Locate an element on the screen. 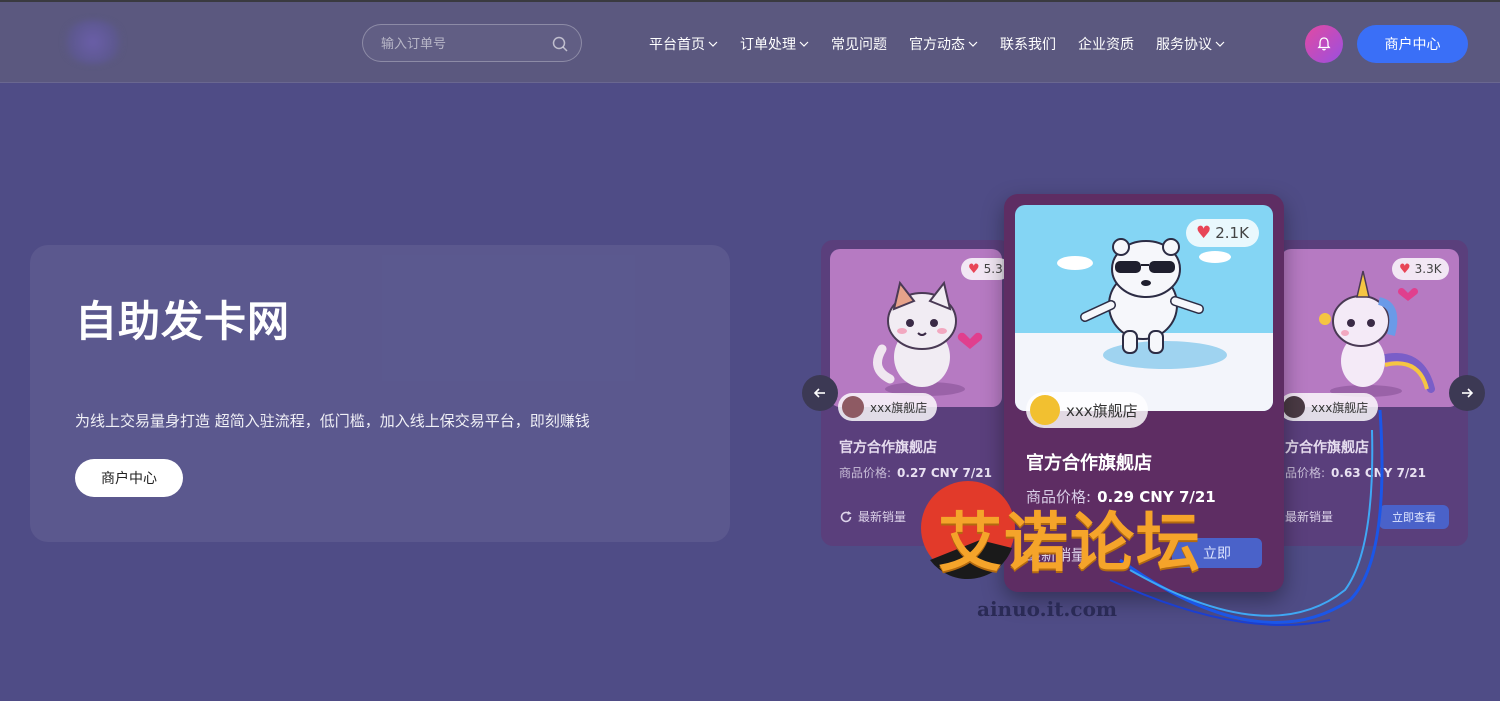 This screenshot has height=701, width=1500. watermark-logo-text: 艾诺论坛 is located at coordinates (1070, 544).